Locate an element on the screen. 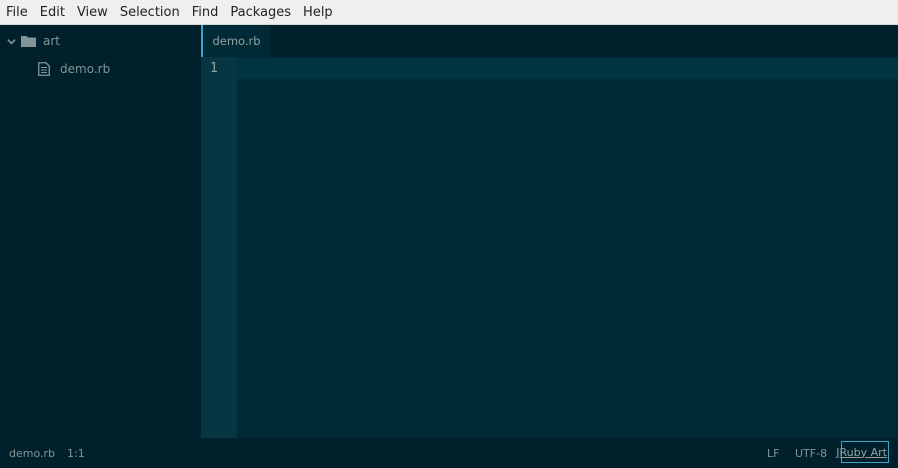 This screenshot has height=468, width=898. folder-icon is located at coordinates (28, 41).